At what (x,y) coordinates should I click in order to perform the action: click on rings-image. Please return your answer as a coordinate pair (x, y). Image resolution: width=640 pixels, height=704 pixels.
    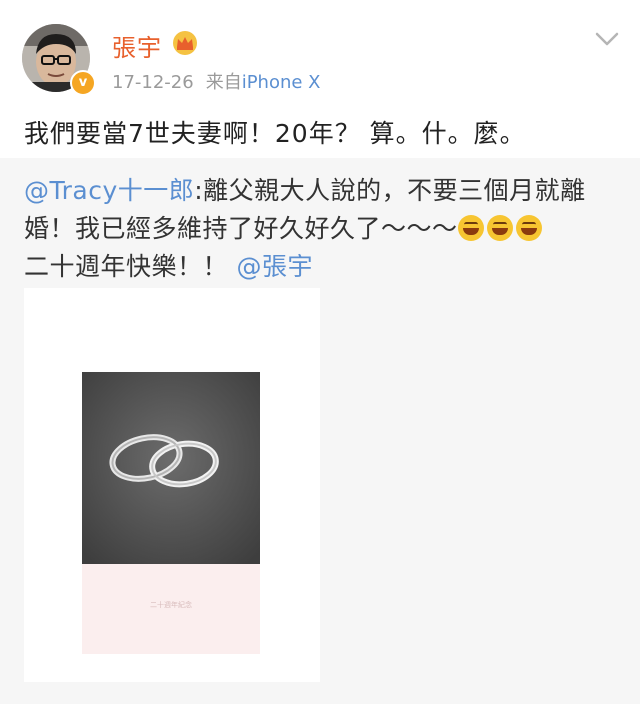
    Looking at the image, I should click on (171, 468).